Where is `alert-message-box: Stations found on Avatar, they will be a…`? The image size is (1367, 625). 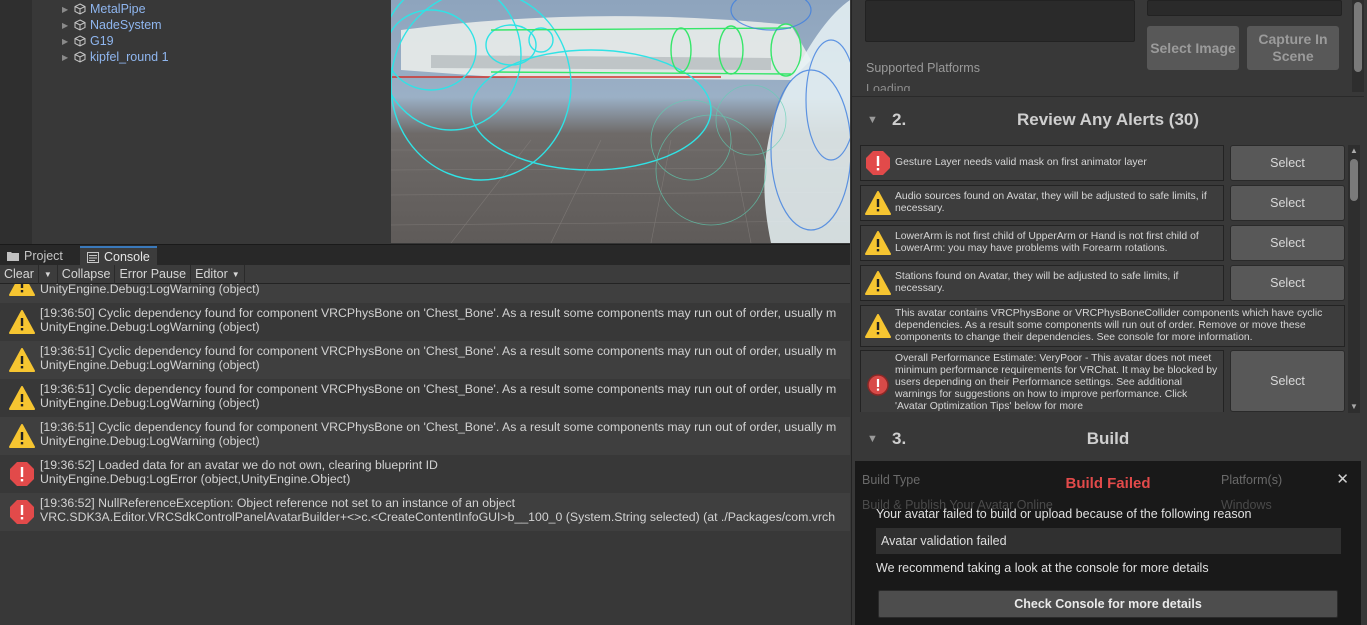
alert-message-box: Stations found on Avatar, they will be a… is located at coordinates (1042, 283).